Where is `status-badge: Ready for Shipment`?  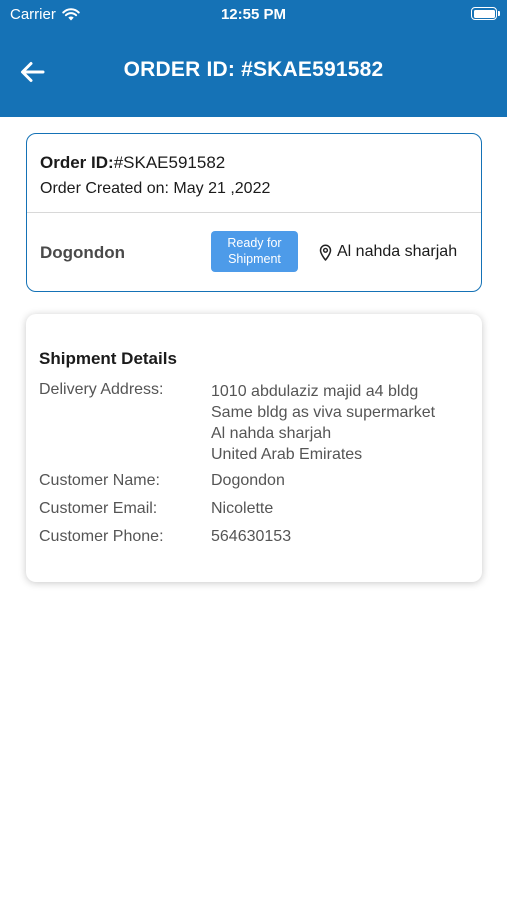
status-badge: Ready for Shipment is located at coordinates (254, 251).